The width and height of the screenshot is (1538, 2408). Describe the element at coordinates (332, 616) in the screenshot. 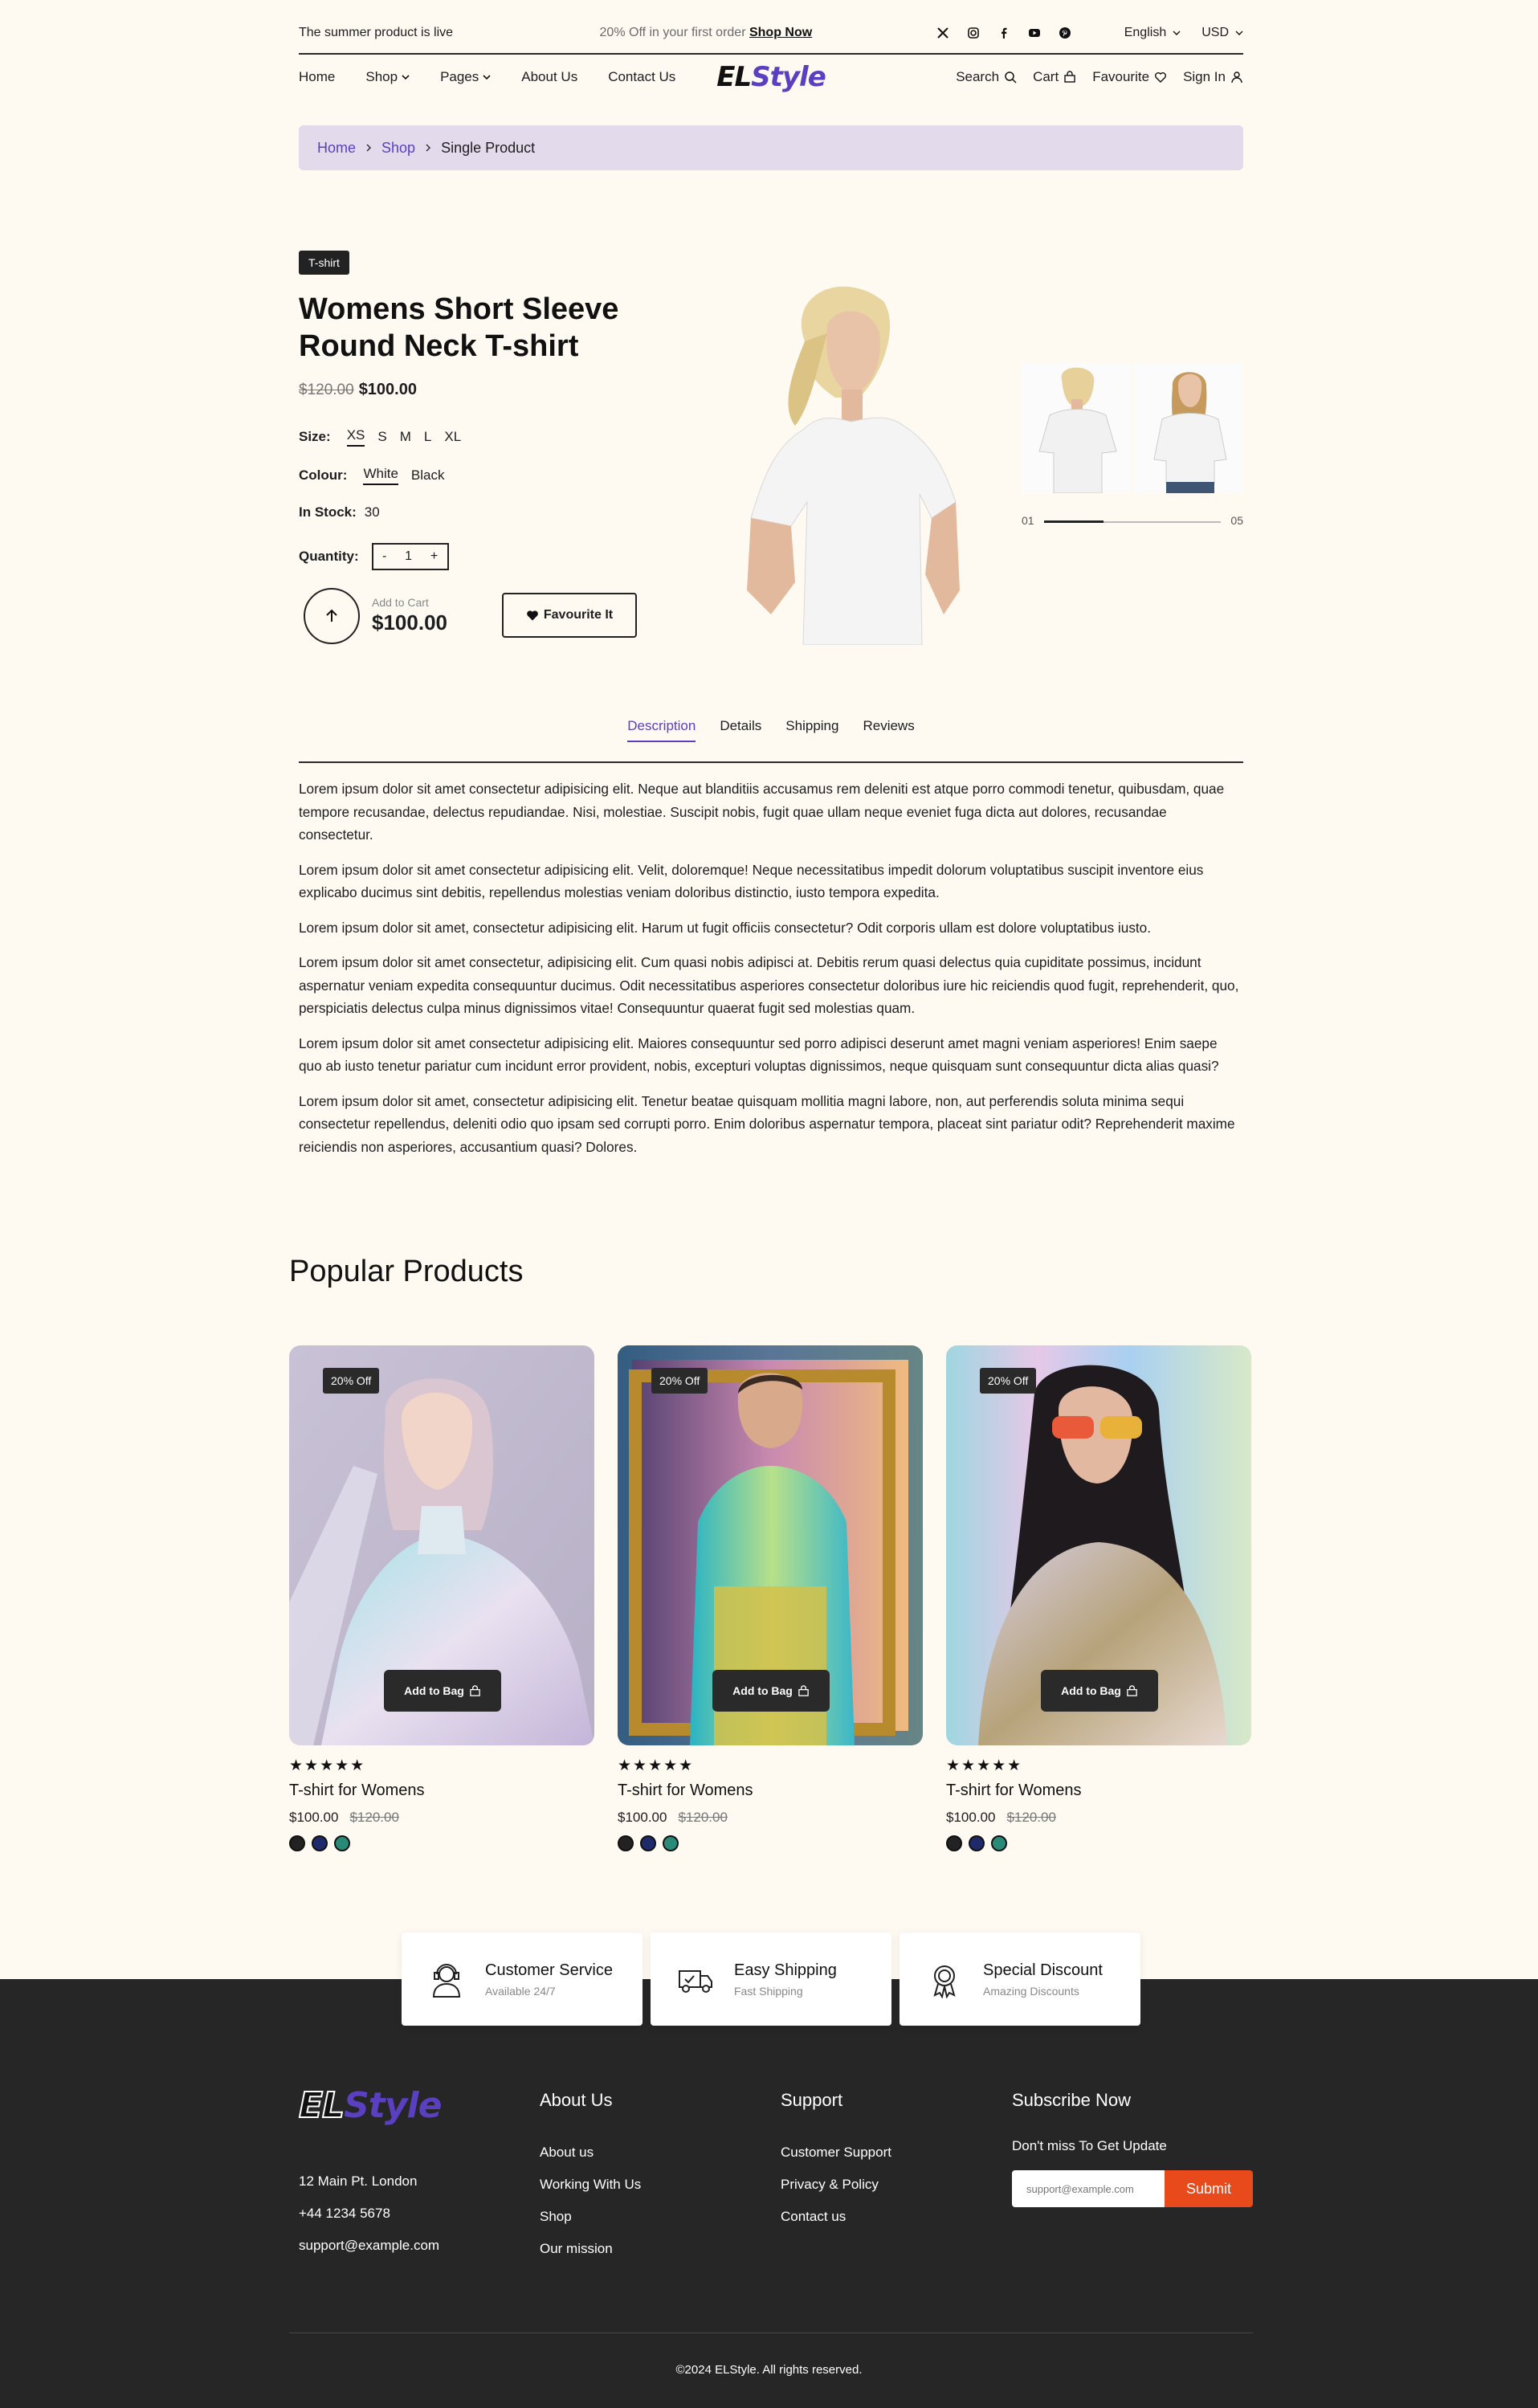

I see `add-to-cart-button` at that location.